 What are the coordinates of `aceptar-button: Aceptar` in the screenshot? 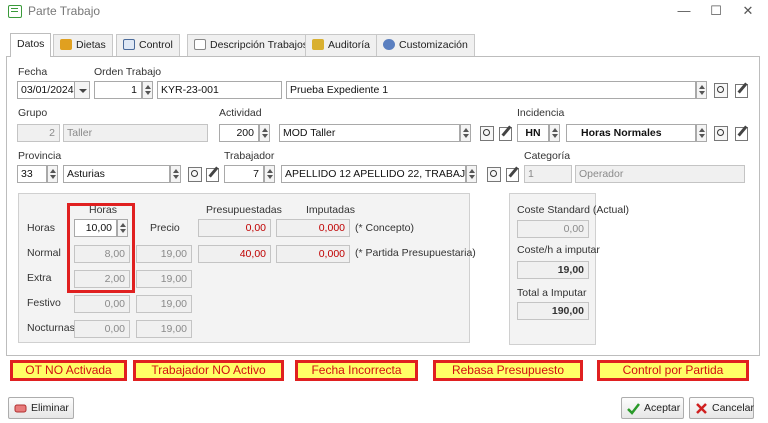 It's located at (652, 408).